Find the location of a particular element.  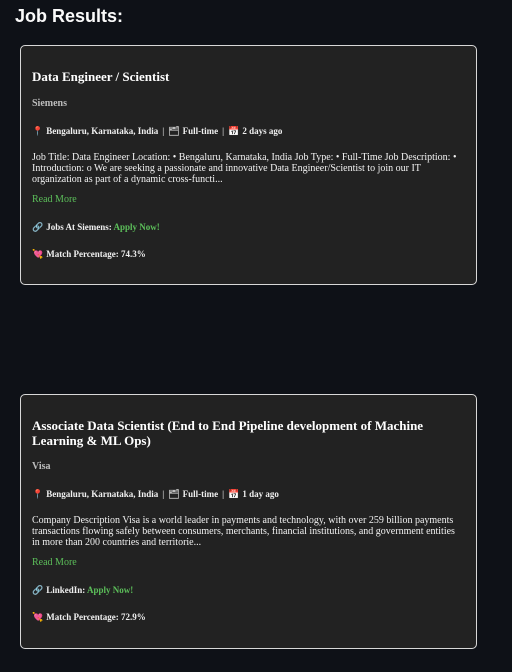

job-source: 🔗 Jobs At Siemens: Apply Now! is located at coordinates (248, 227).